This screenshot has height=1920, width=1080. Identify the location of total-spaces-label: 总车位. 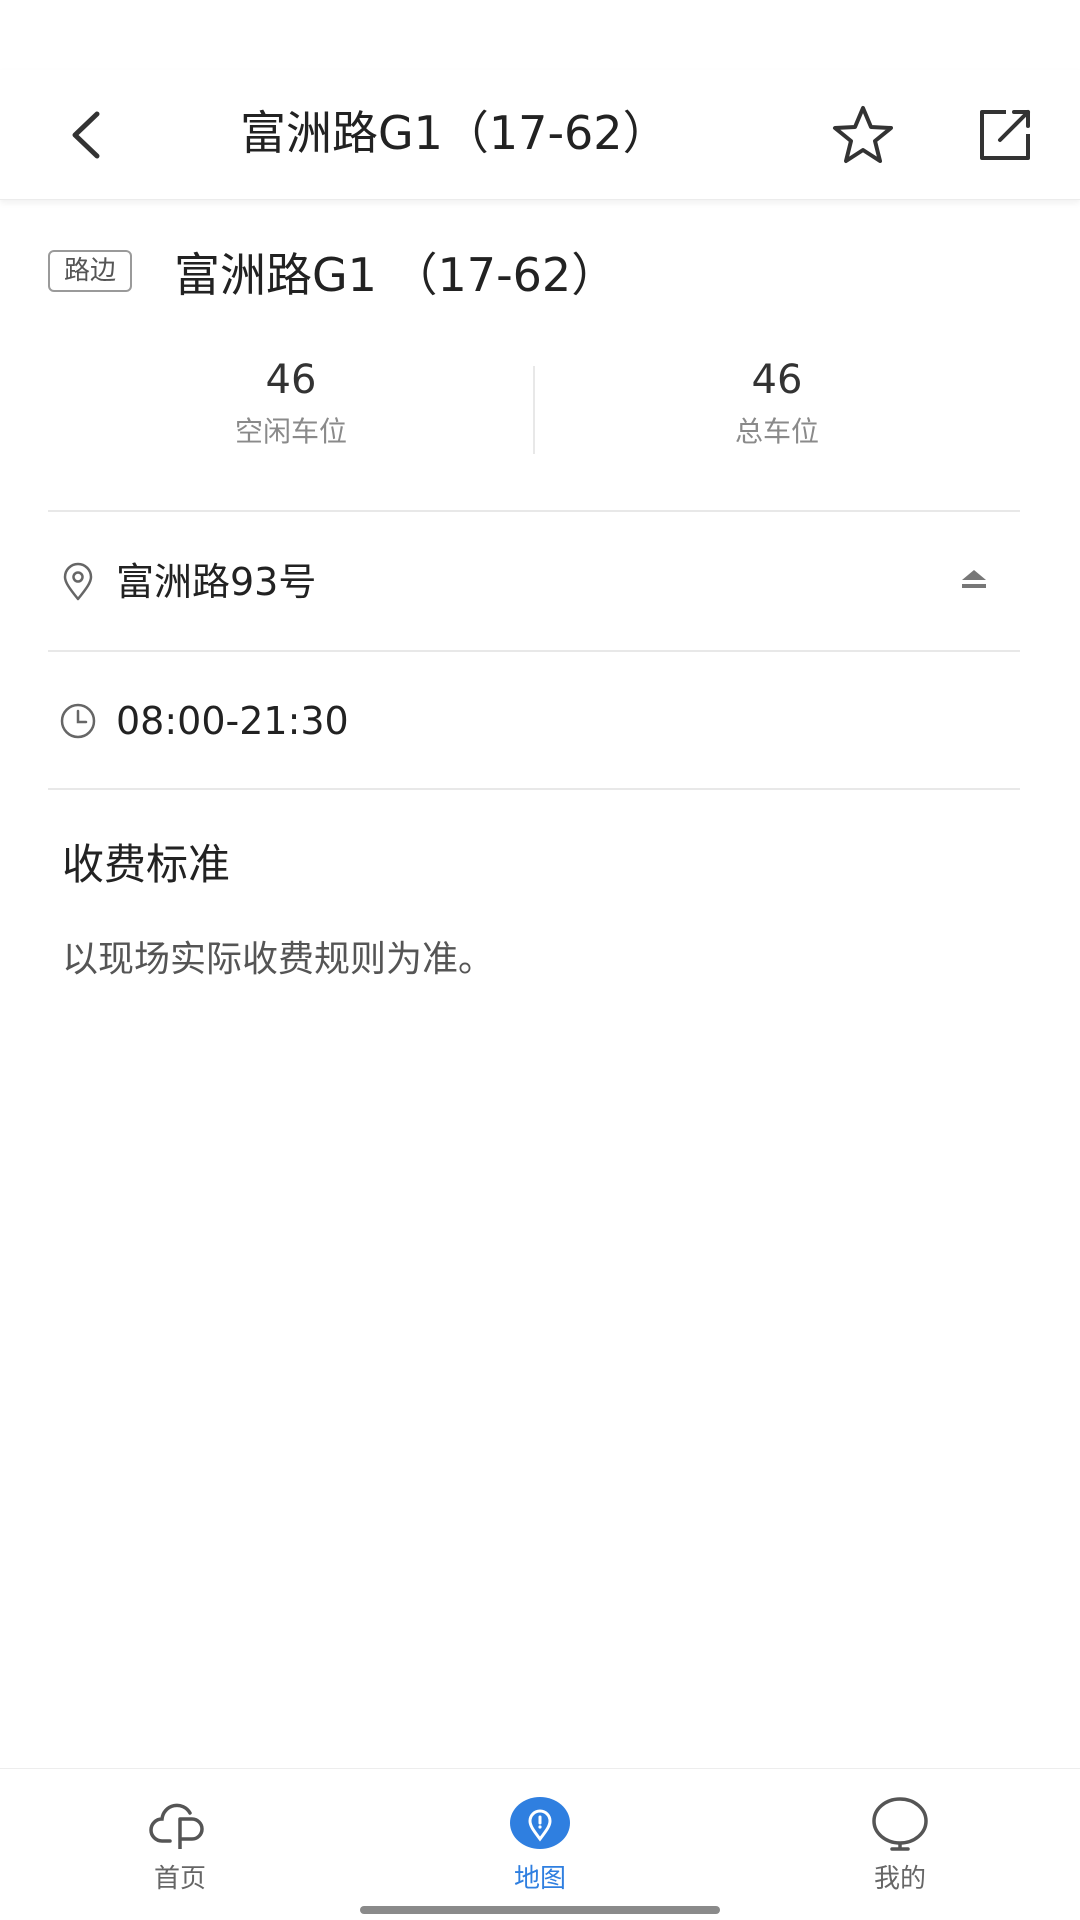
(776, 431).